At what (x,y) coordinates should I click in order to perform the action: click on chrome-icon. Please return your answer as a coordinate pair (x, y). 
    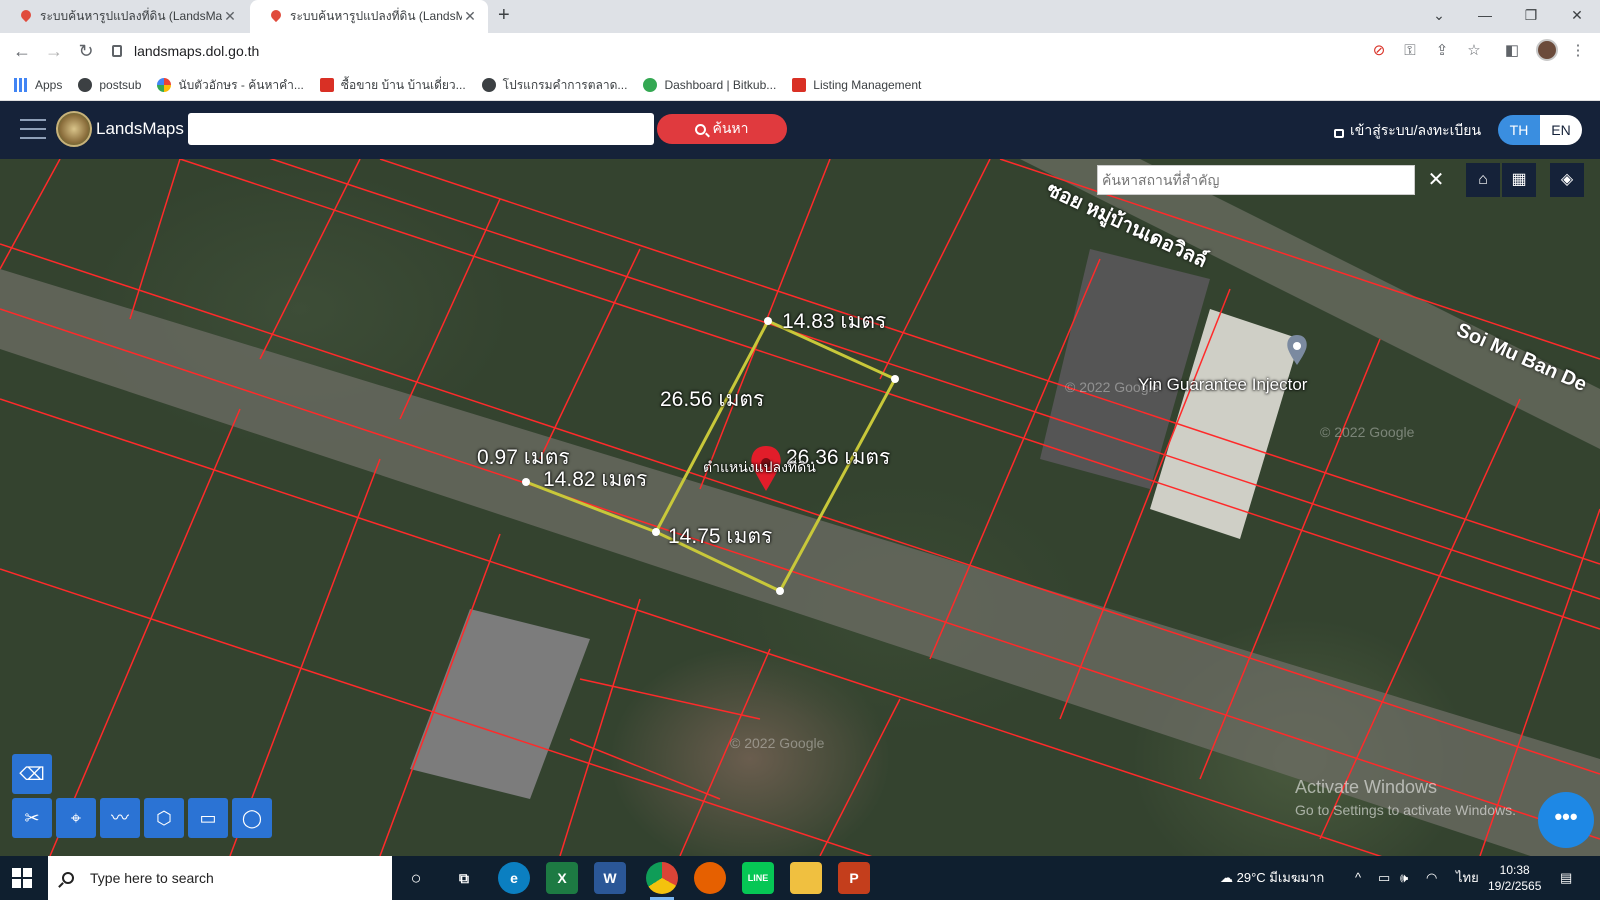
    Looking at the image, I should click on (662, 881).